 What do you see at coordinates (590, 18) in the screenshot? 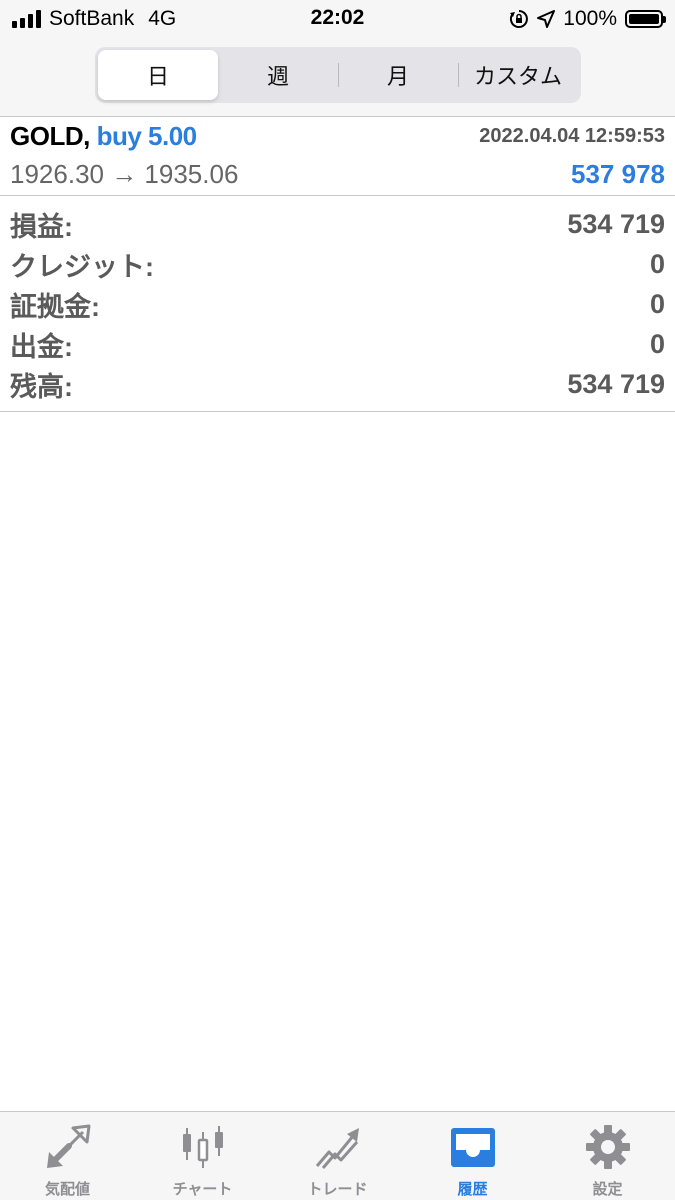
I see `battery-percent: 100%` at bounding box center [590, 18].